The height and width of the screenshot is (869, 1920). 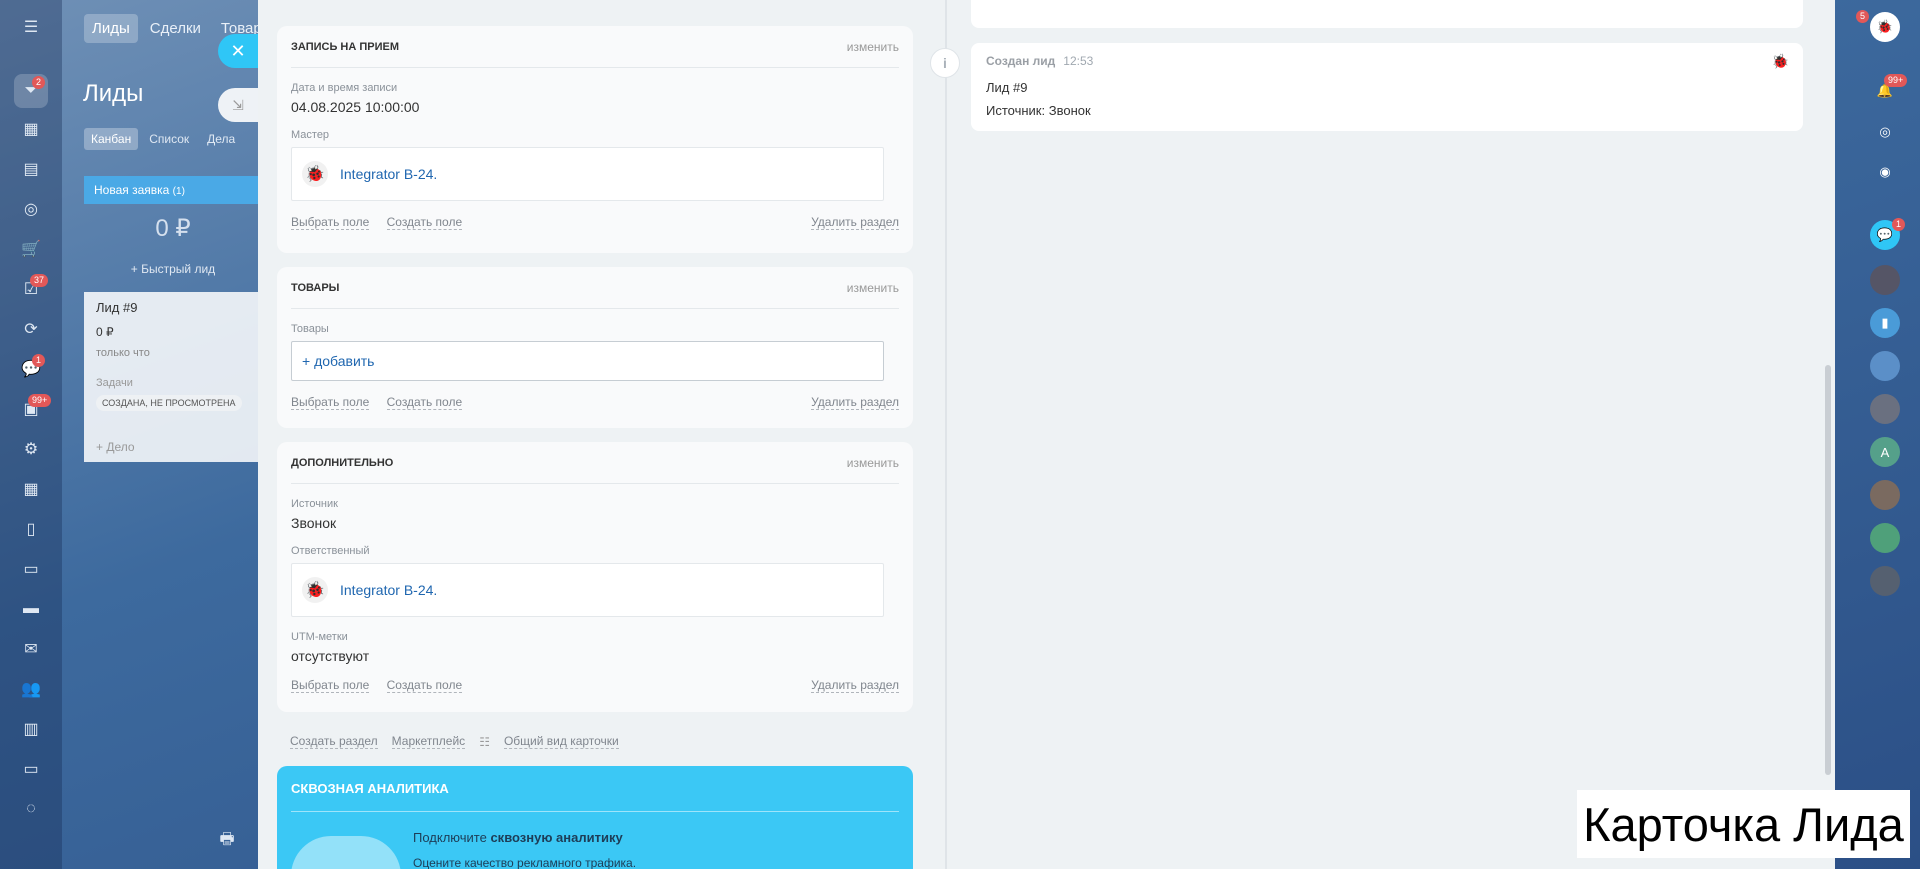 I want to click on minimize-slider-button: ⇲, so click(x=238, y=105).